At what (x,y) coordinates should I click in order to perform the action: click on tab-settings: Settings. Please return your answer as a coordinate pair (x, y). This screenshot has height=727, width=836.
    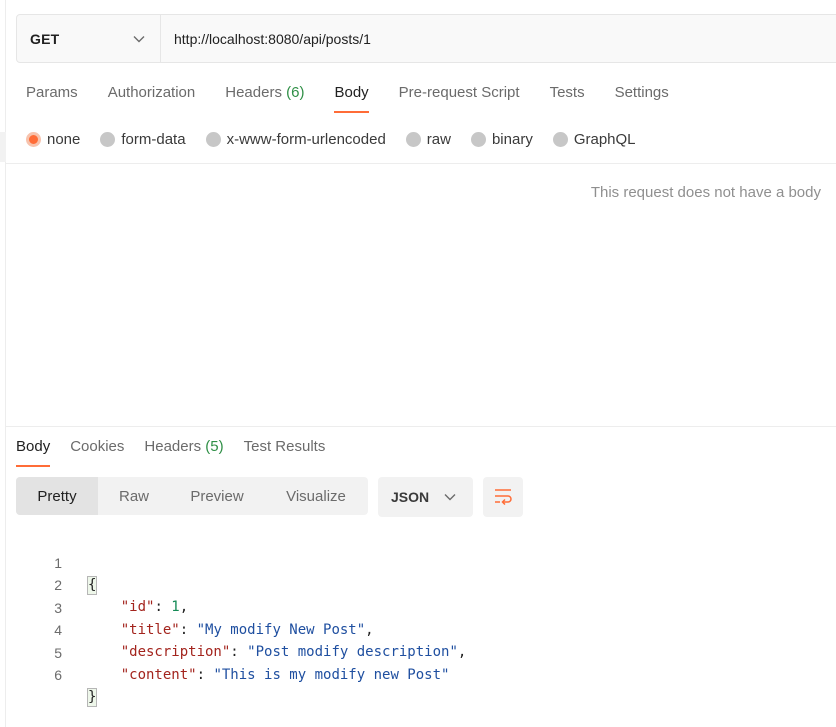
    Looking at the image, I should click on (642, 99).